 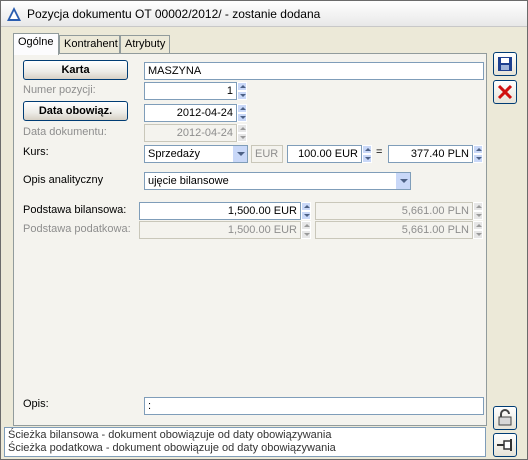 I want to click on opis-analityczny-value: ujęcie bilansowe, so click(x=188, y=181).